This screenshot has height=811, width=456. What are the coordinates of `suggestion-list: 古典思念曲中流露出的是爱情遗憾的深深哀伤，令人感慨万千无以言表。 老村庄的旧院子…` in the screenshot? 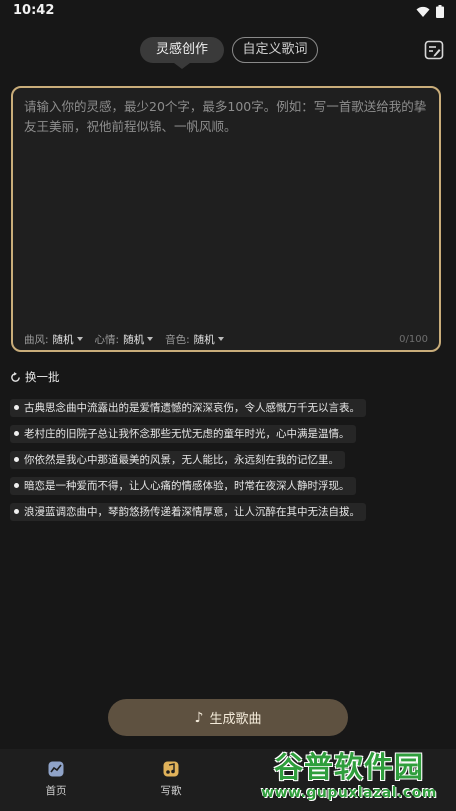 It's located at (188, 460).